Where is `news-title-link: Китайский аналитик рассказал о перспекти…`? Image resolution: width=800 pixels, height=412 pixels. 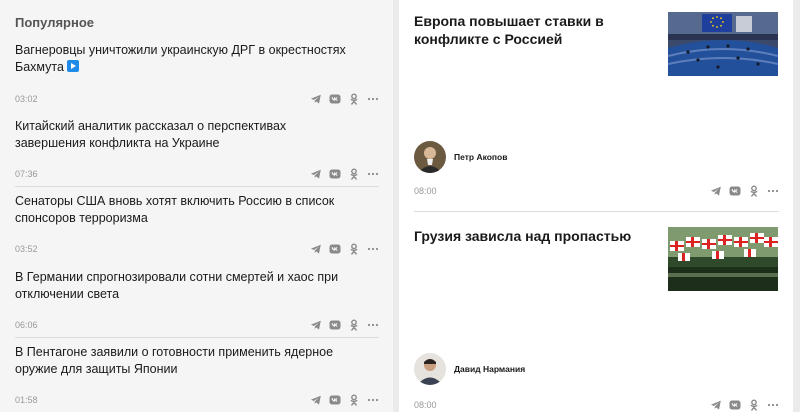
news-title-link: Китайский аналитик рассказал о перспекти… is located at coordinates (187, 135).